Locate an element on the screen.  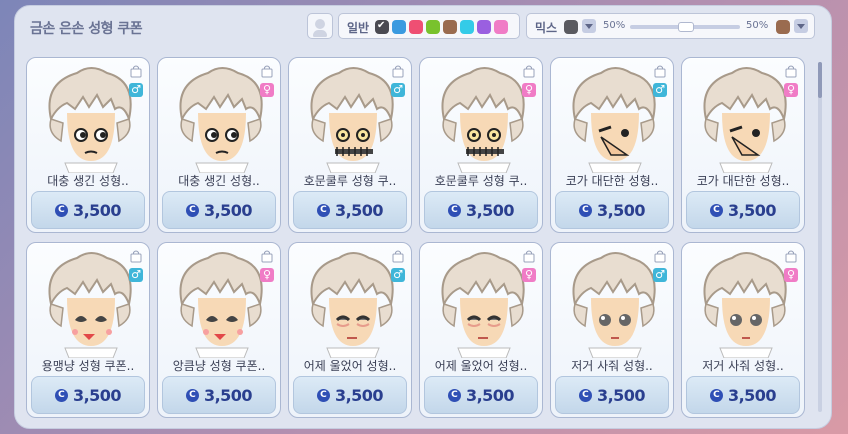
scrollbar-thumb is located at coordinates (820, 80).